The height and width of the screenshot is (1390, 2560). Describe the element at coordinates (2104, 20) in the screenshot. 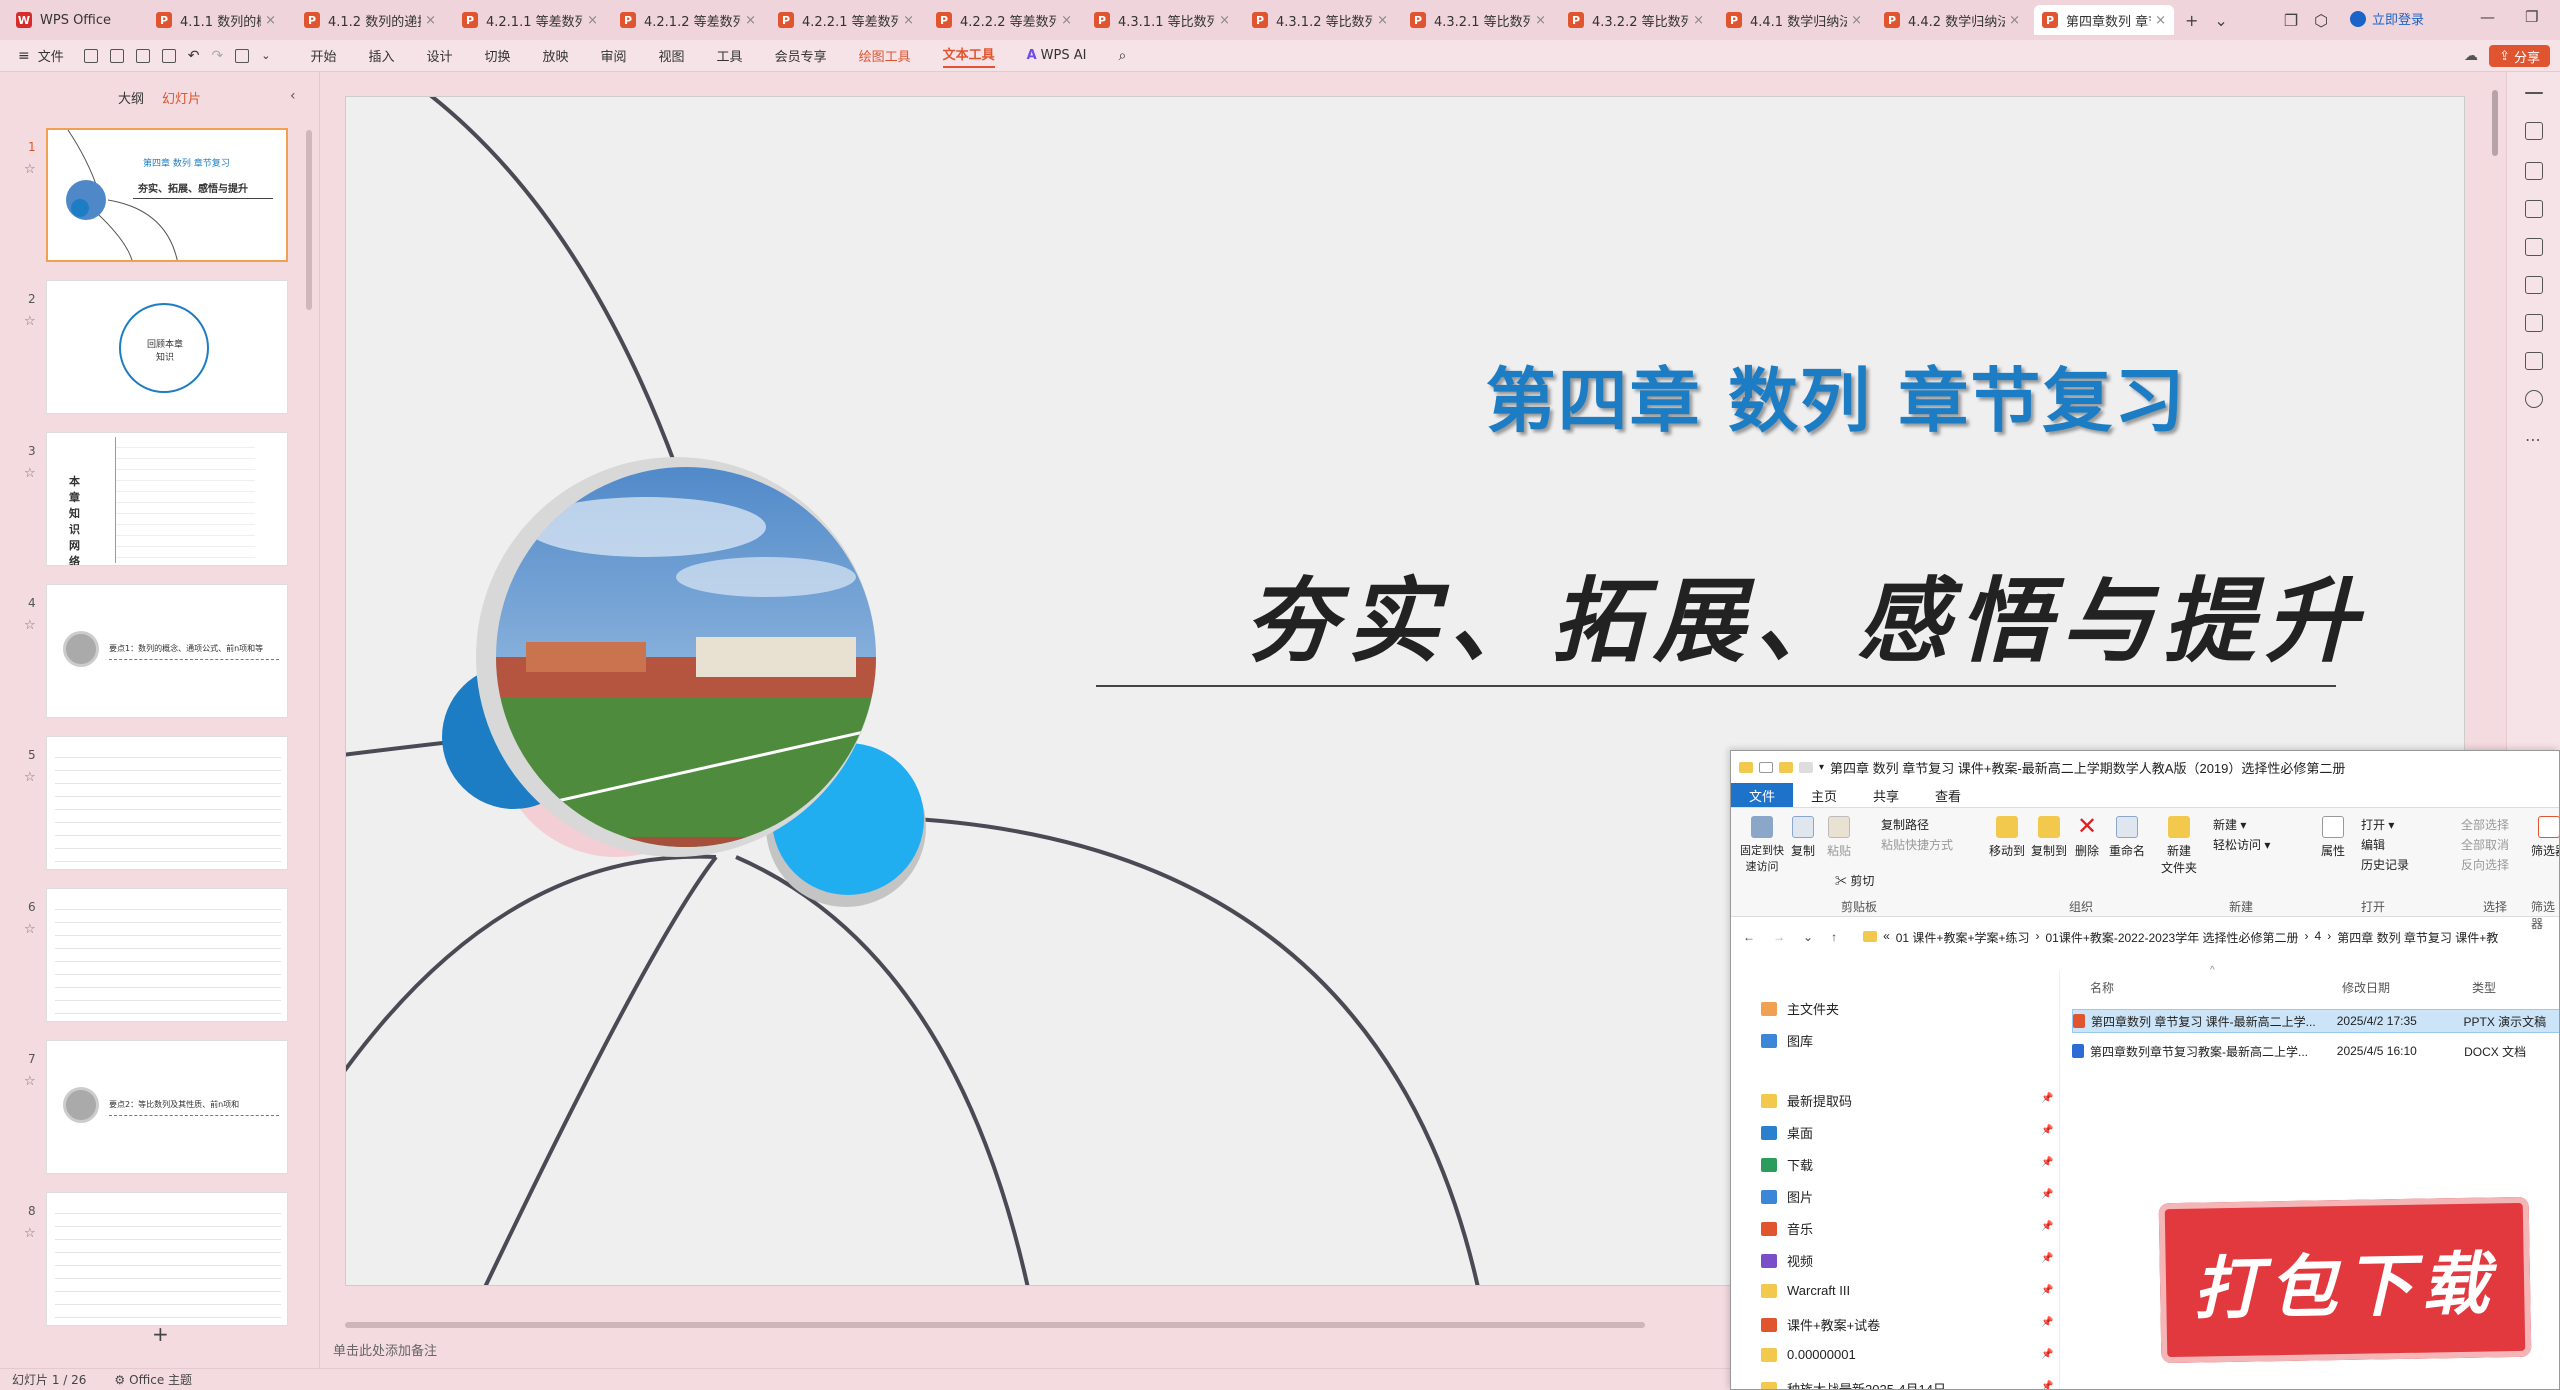

I see `tab-document: P 第四章数列 章节复习 ×` at that location.